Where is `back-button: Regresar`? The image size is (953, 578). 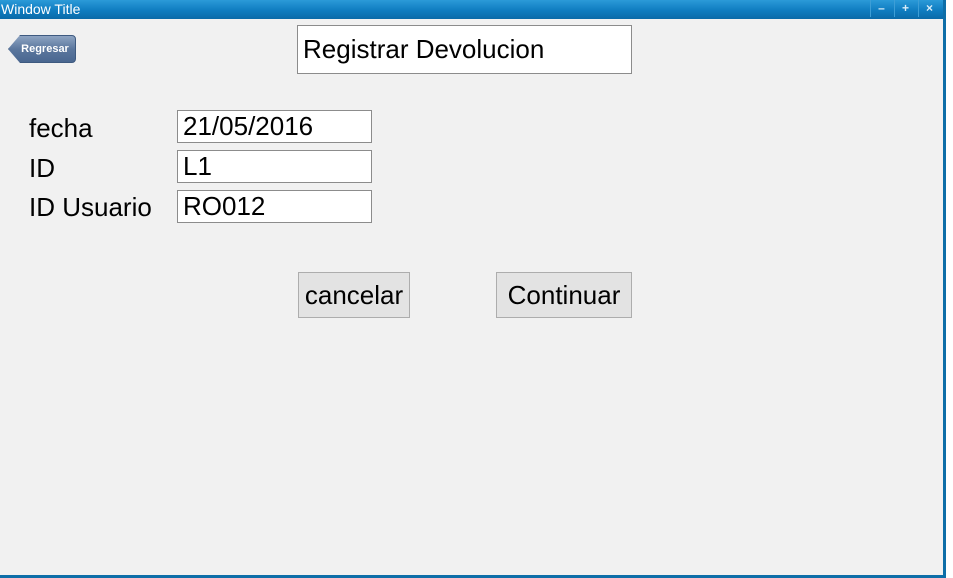
back-button: Regresar is located at coordinates (42, 49).